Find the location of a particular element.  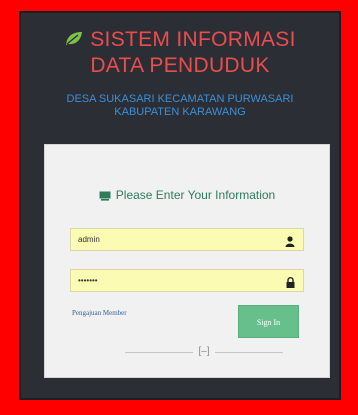

password-value: ••••••• is located at coordinates (88, 280).